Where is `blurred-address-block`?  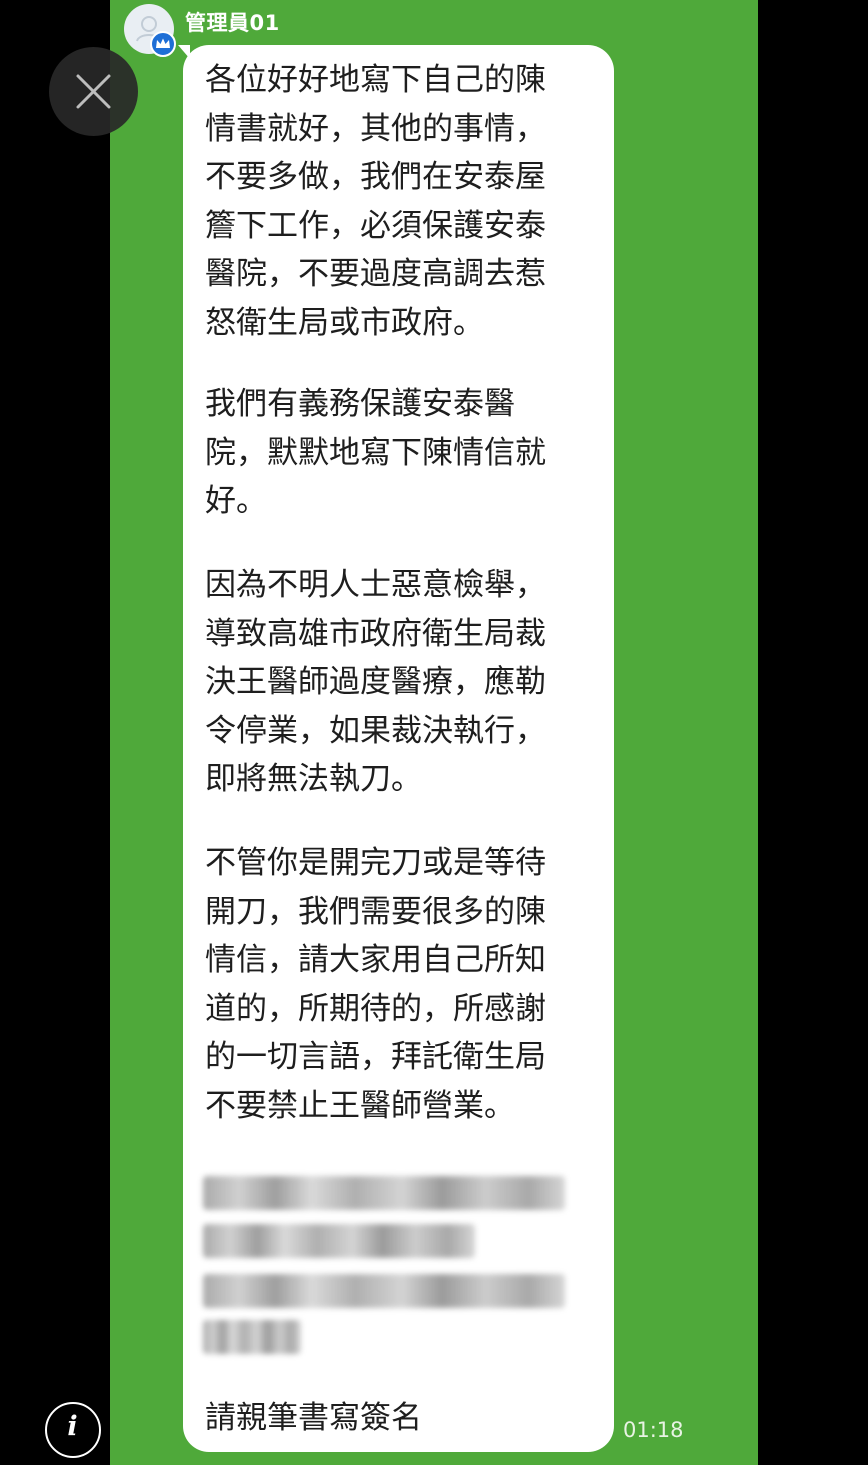
blurred-address-block is located at coordinates (385, 1265).